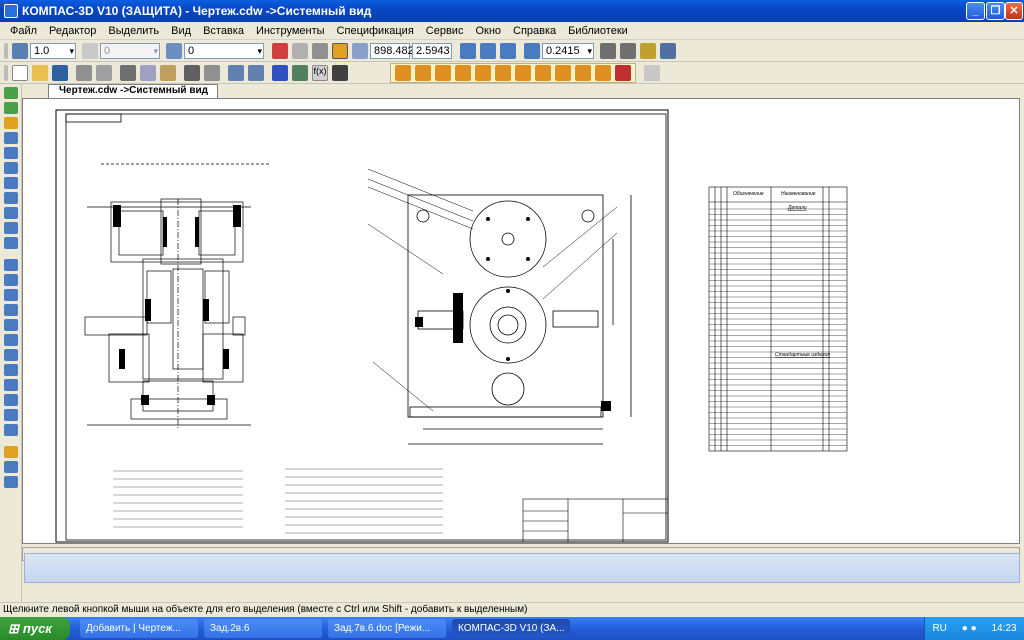  What do you see at coordinates (11, 415) in the screenshot?
I see `text-icon` at bounding box center [11, 415].